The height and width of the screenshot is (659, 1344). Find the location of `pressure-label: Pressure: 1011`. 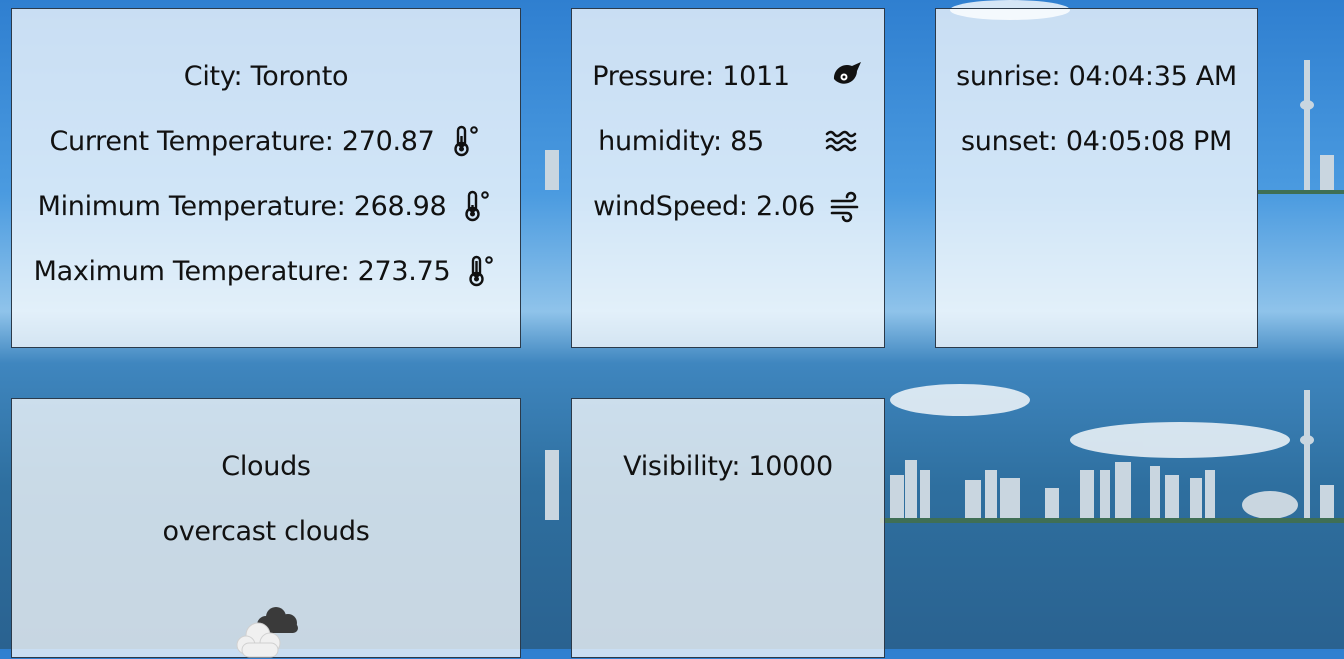

pressure-label: Pressure: 1011 is located at coordinates (691, 76).